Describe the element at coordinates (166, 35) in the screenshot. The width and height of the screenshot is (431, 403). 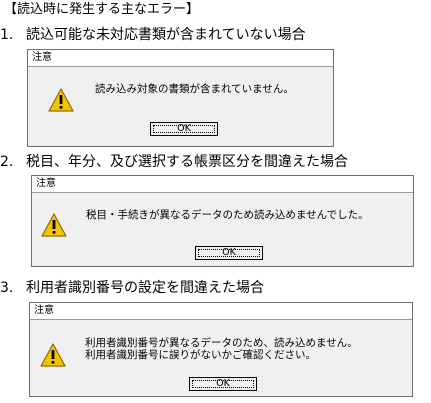
I see `section-1-title-text: 読込可能な未対応書類が含まれていない場合` at that location.